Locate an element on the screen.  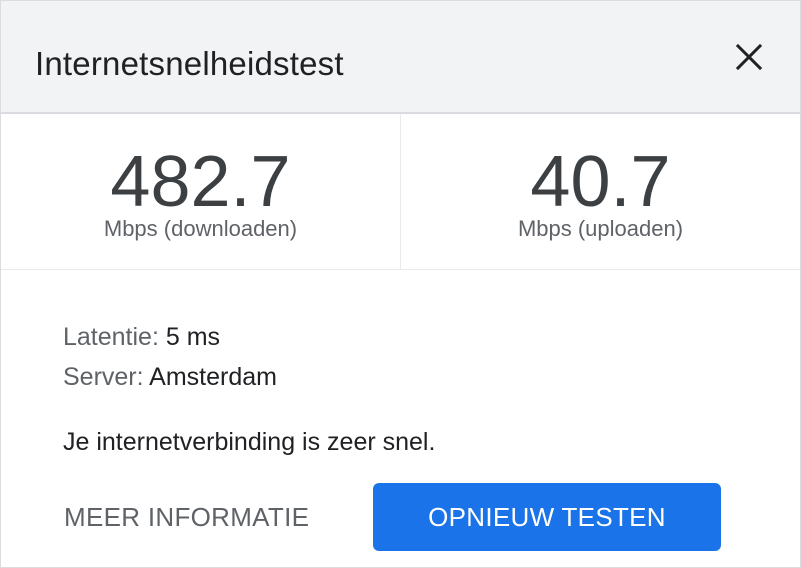
server-row: Server: Amsterdam is located at coordinates (170, 377).